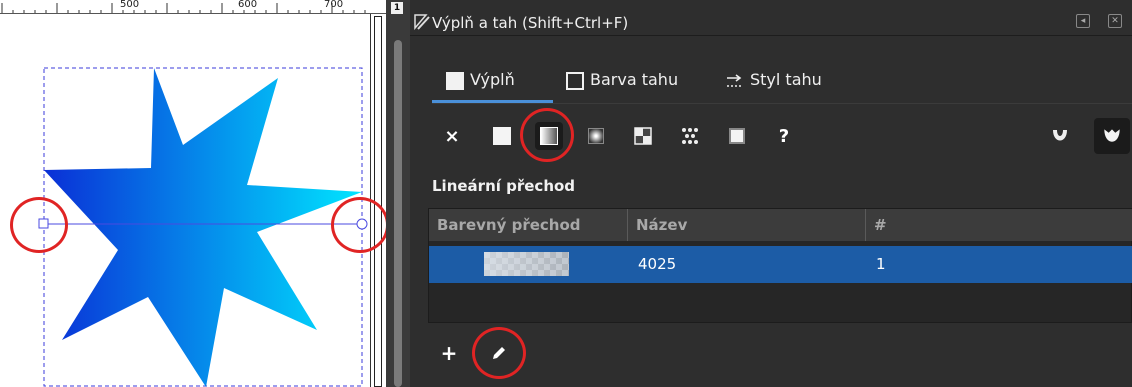  I want to click on dock-divider: 1, so click(398, 193).